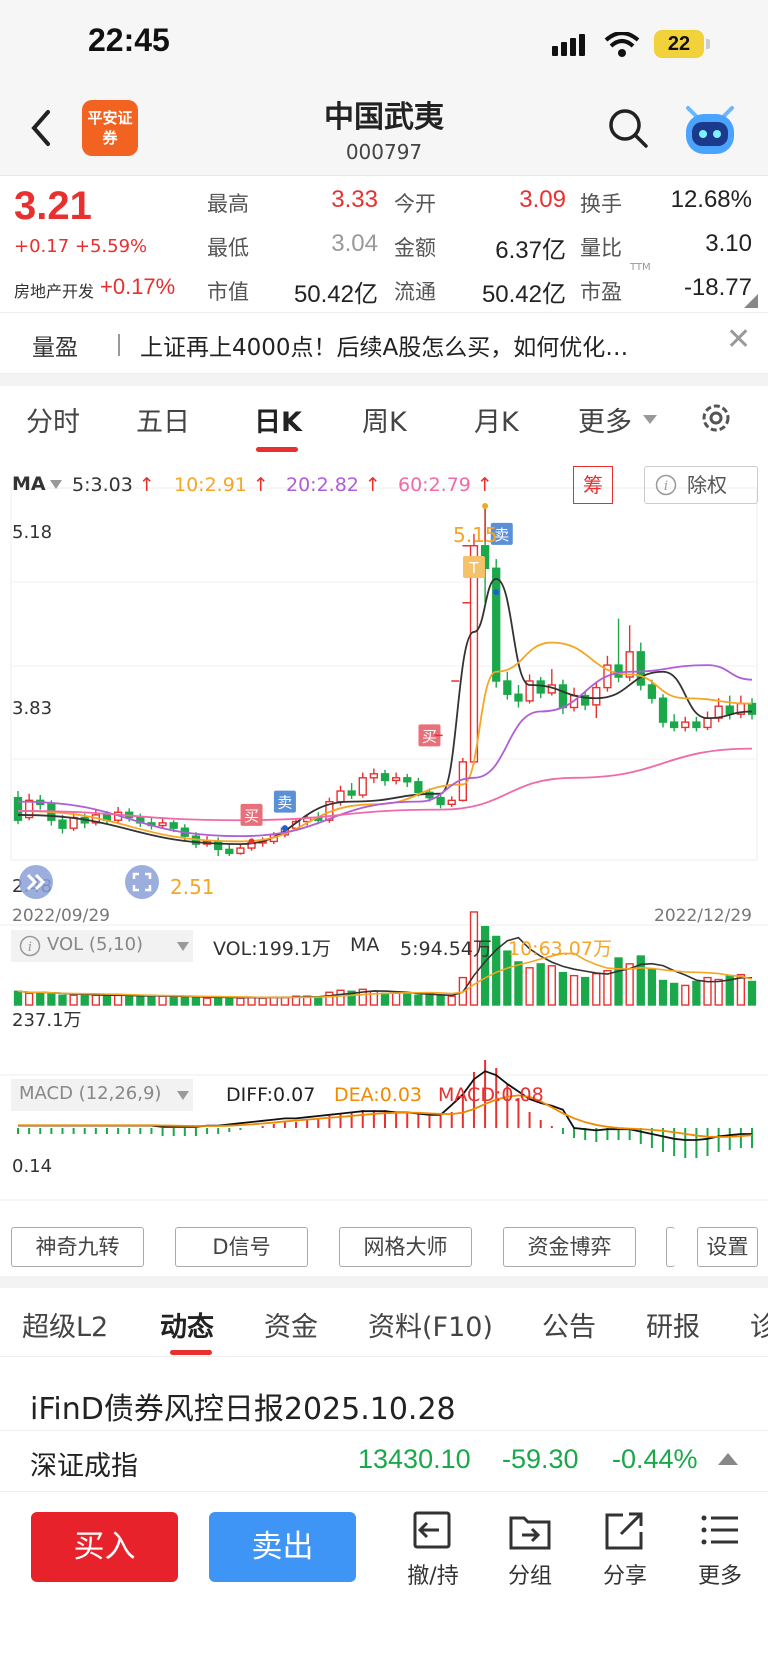 The image size is (768, 1663). Describe the element at coordinates (81, 246) in the screenshot. I see `price-change: +0.17 +5.59%` at that location.